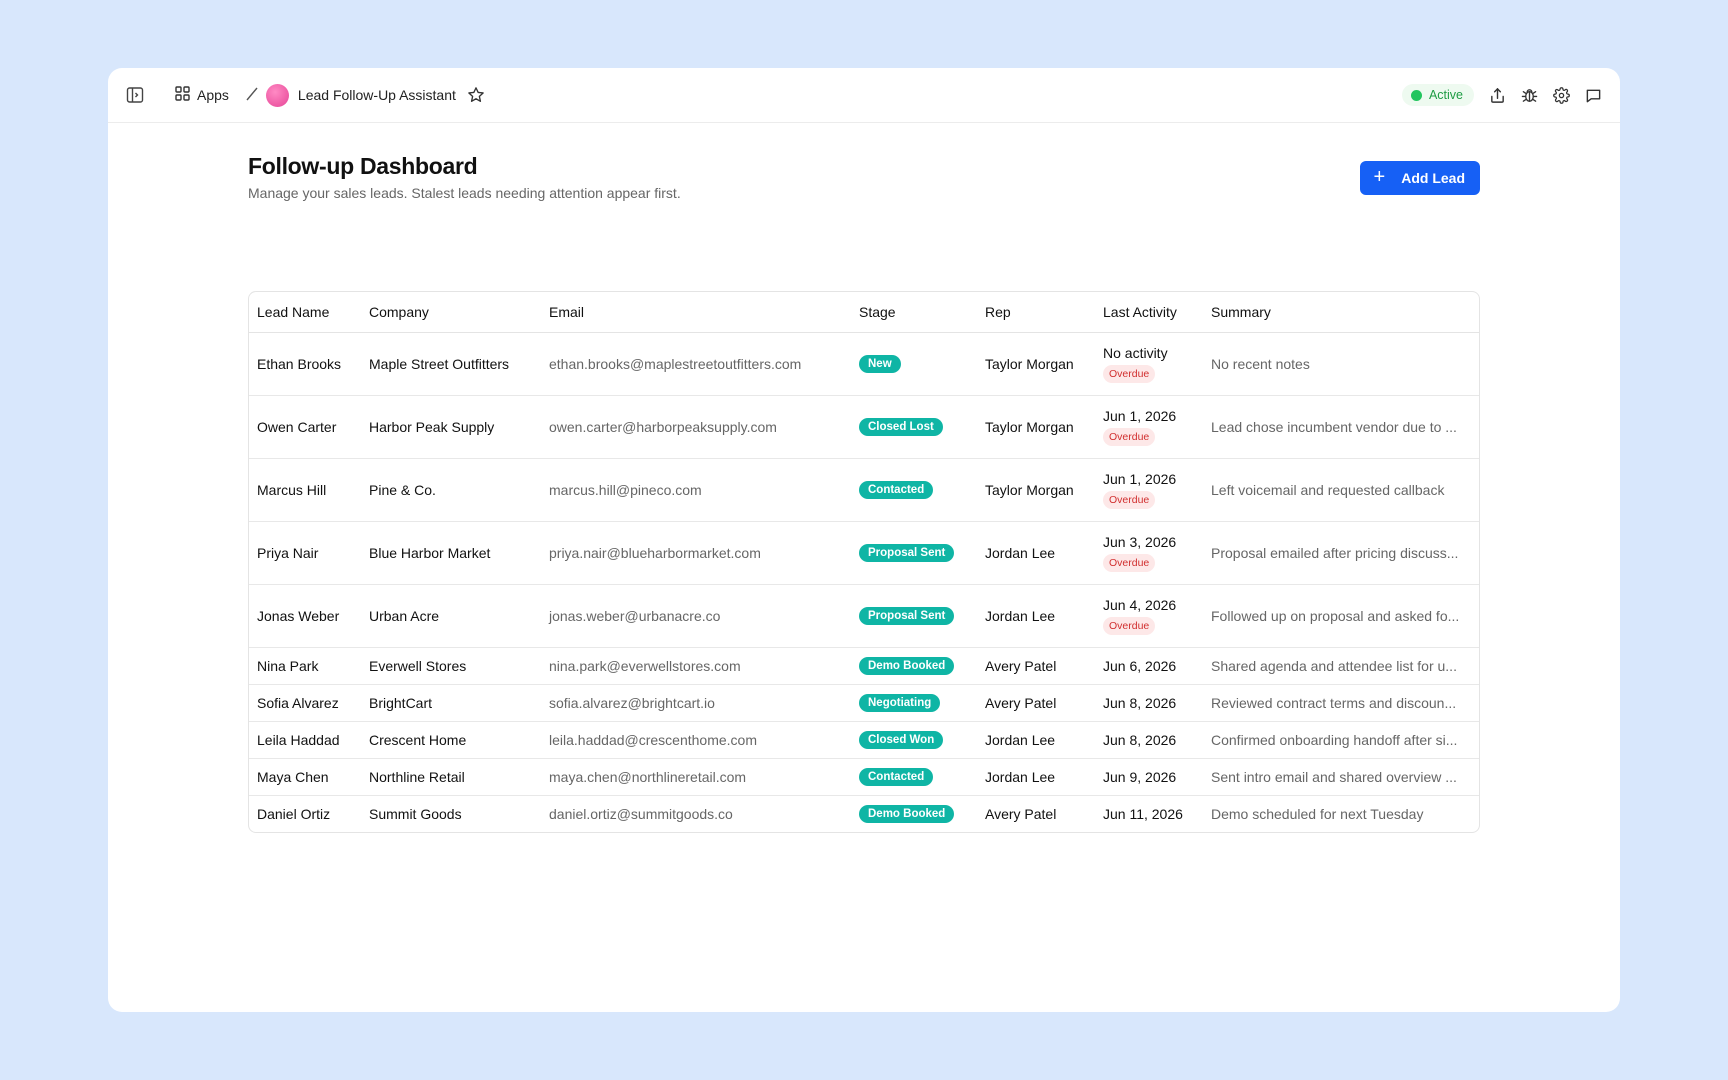 The width and height of the screenshot is (1728, 1080). I want to click on last-activity: No activity, so click(1135, 352).